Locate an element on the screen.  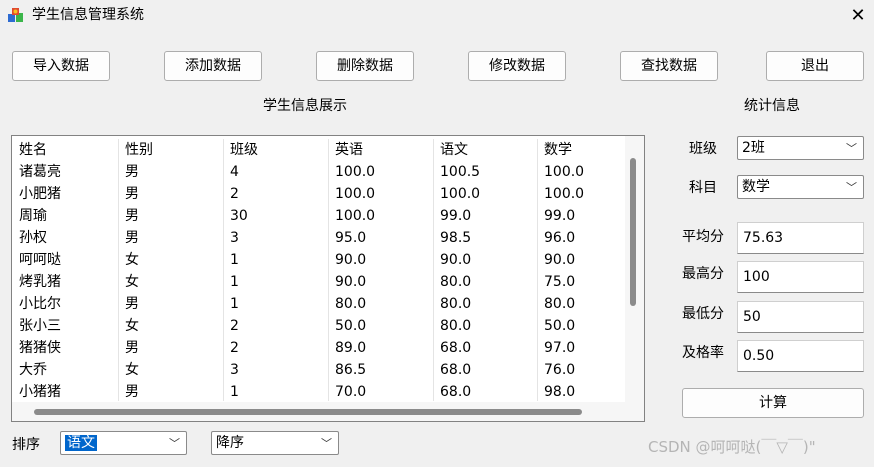
table-cell: 86.5 is located at coordinates (351, 370).